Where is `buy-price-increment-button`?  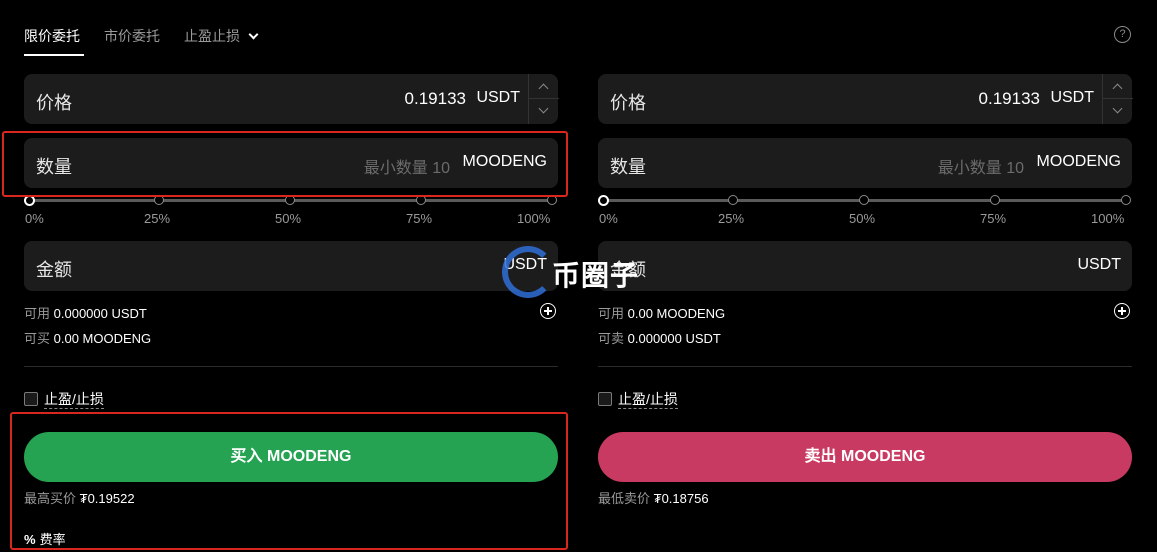 buy-price-increment-button is located at coordinates (544, 86).